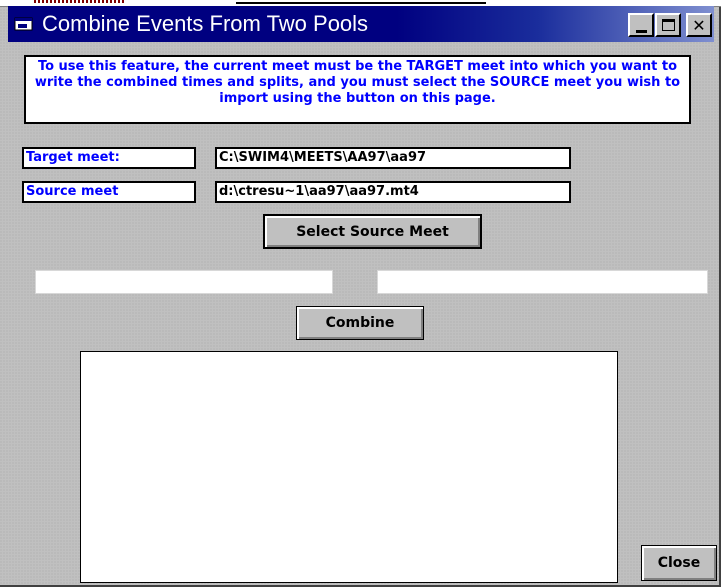  I want to click on select-source-meet-button: Select Source Meet, so click(372, 231).